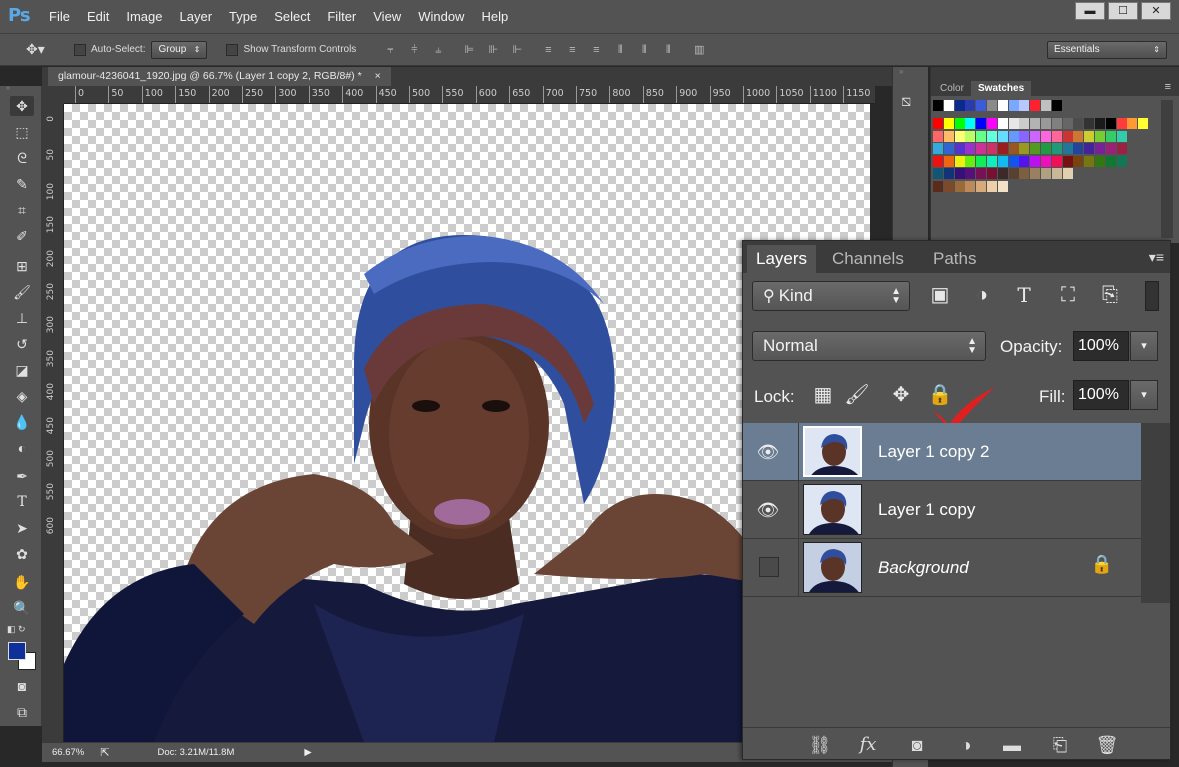 This screenshot has width=1179, height=767. What do you see at coordinates (21, 88) in the screenshot?
I see `toolbar-grip: »` at bounding box center [21, 88].